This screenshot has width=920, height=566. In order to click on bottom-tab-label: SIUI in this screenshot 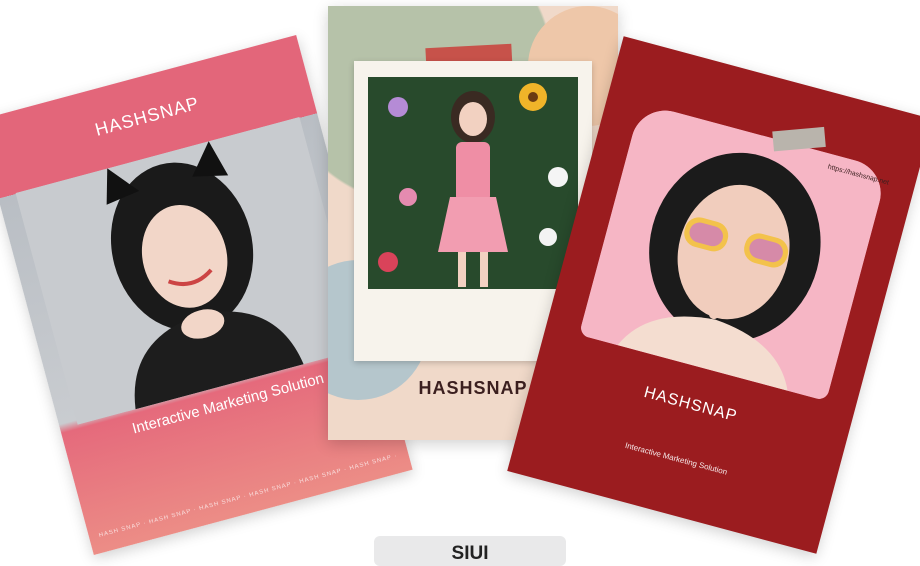, I will do `click(470, 553)`.